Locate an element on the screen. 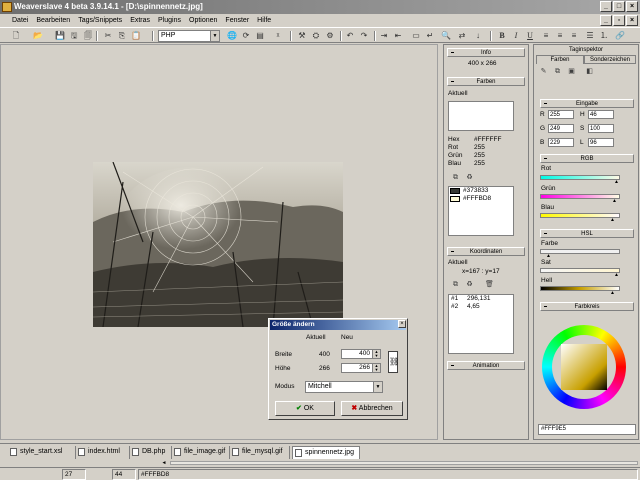 The image size is (640, 480). align-center-icon: ≡ is located at coordinates (560, 36).